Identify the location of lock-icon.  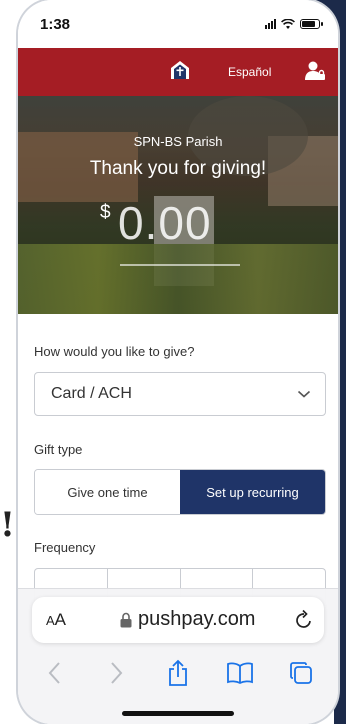
(126, 620).